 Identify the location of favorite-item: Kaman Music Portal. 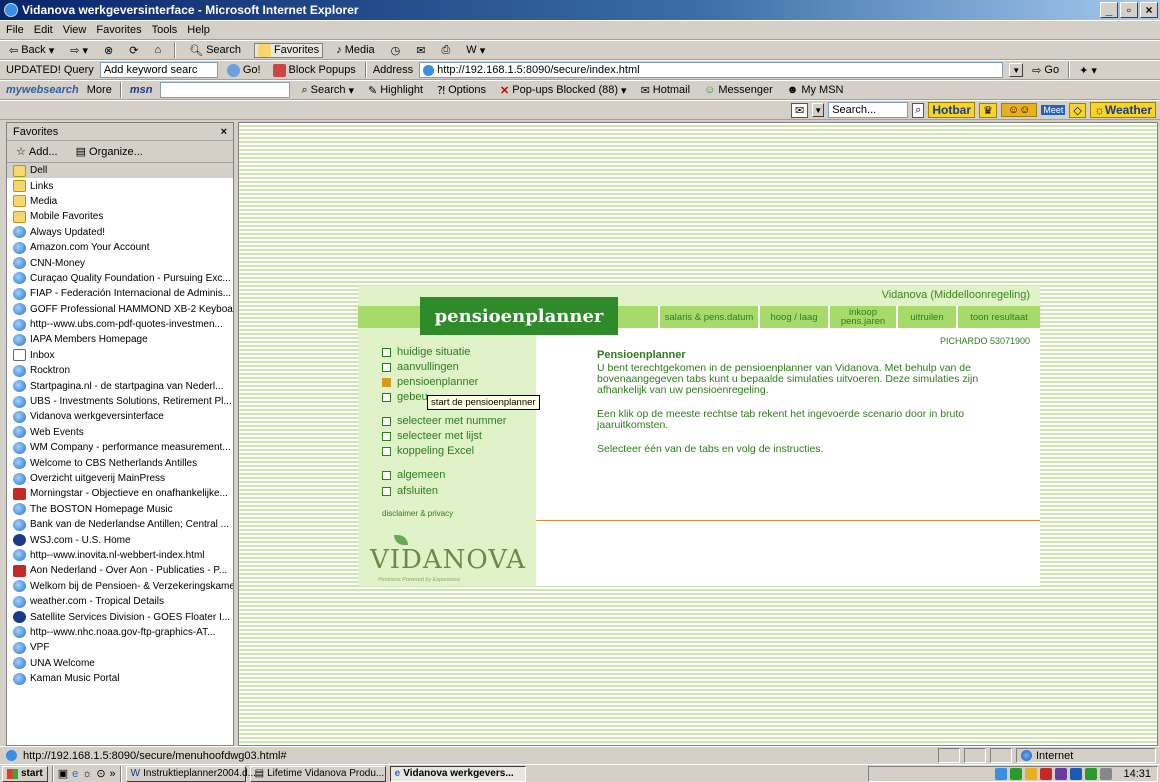
(120, 678).